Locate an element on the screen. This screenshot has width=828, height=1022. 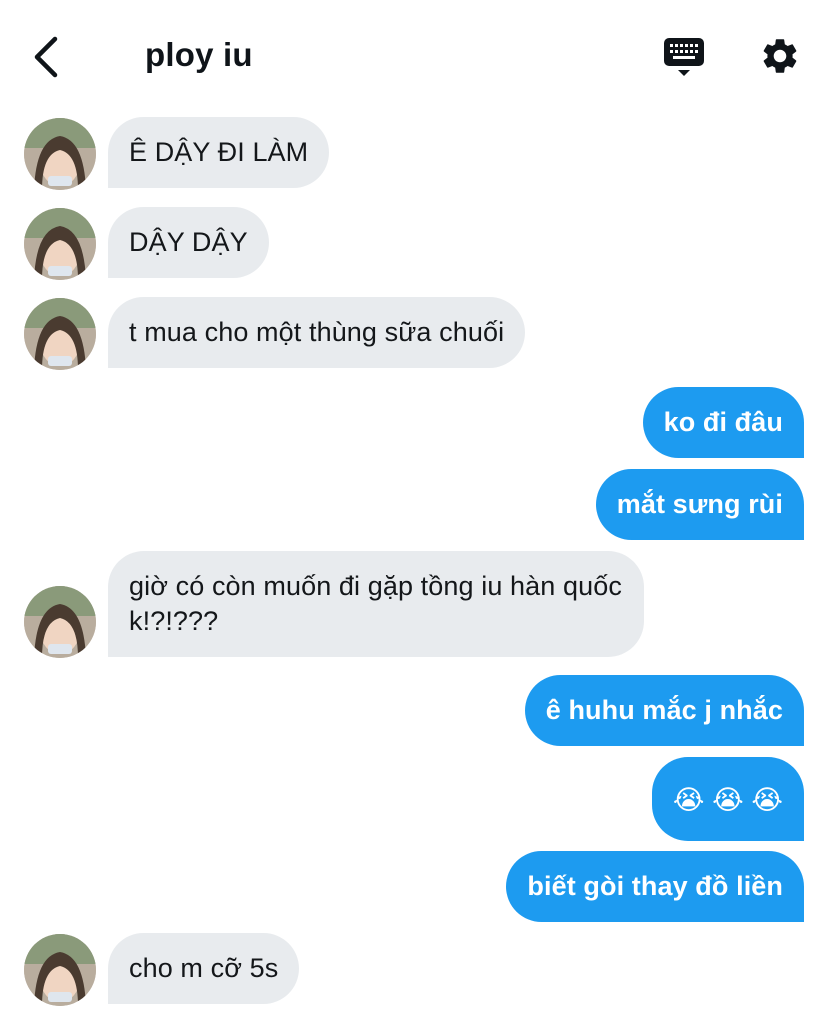
chevron-left-icon is located at coordinates (46, 57).